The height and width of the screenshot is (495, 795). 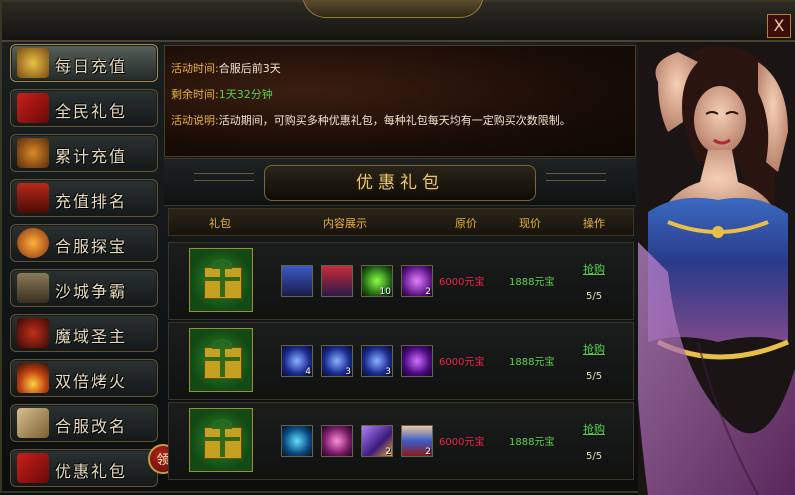 What do you see at coordinates (195, 68) in the screenshot?
I see `event-time-label: 活动时间:` at bounding box center [195, 68].